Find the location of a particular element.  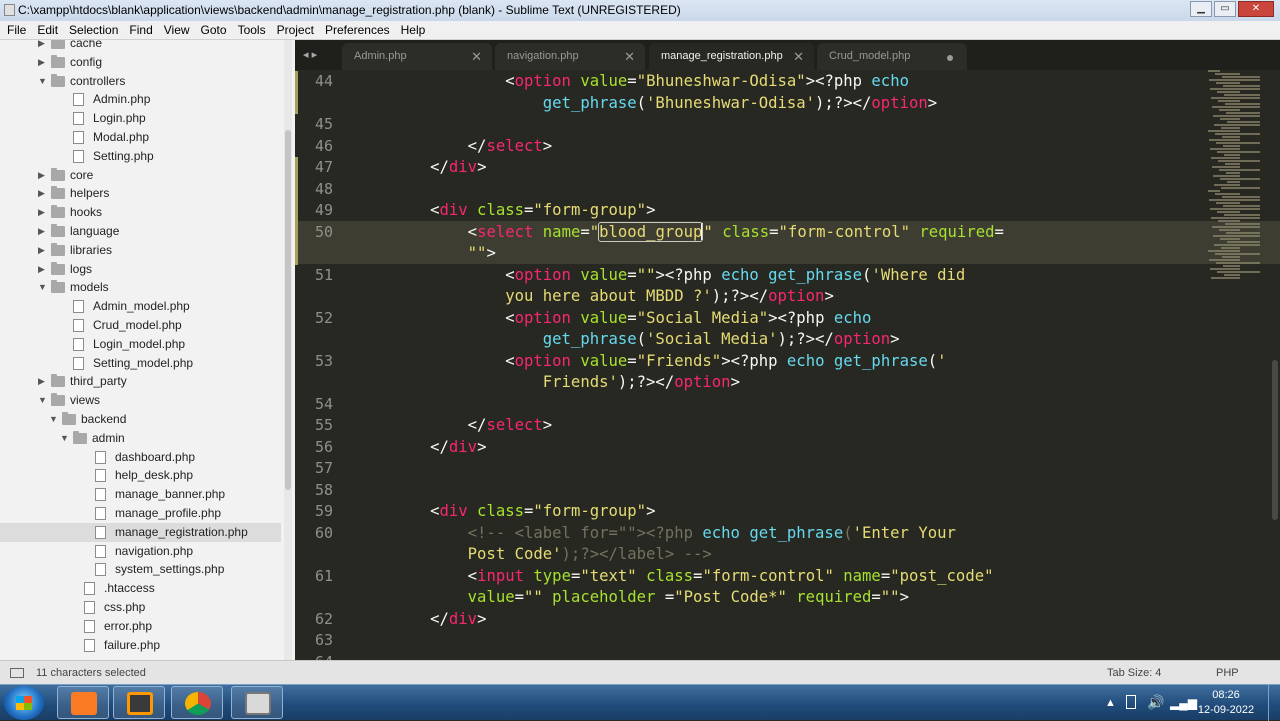

usb-icon is located at coordinates (1131, 702).